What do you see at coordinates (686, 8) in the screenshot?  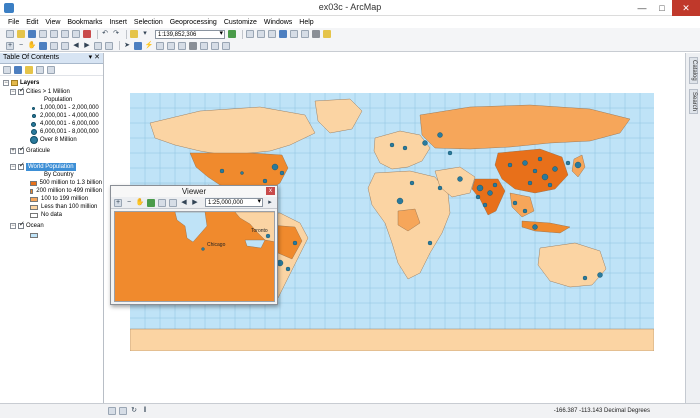 I see `close-button: ✕` at bounding box center [686, 8].